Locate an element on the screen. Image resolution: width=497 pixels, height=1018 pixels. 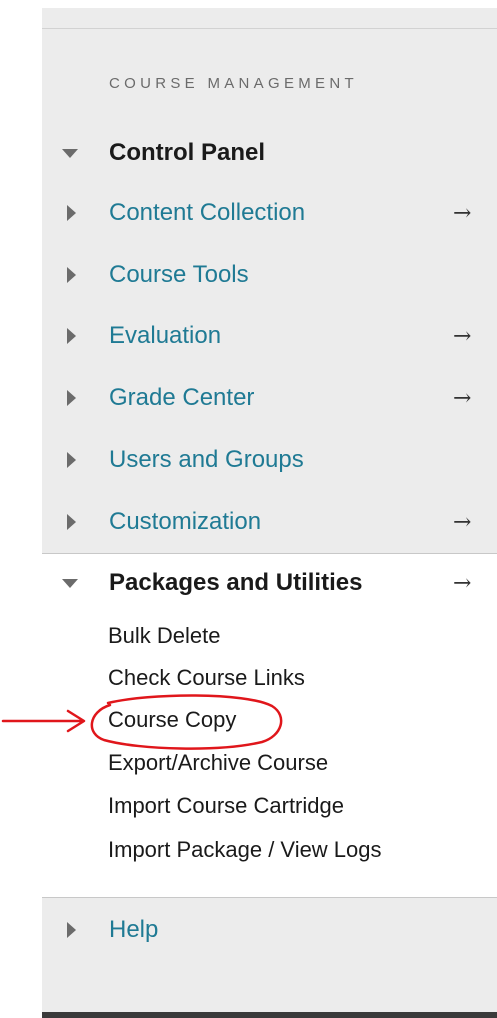
packages-and-utilities-label: Packages and Utilities is located at coordinates (236, 582).